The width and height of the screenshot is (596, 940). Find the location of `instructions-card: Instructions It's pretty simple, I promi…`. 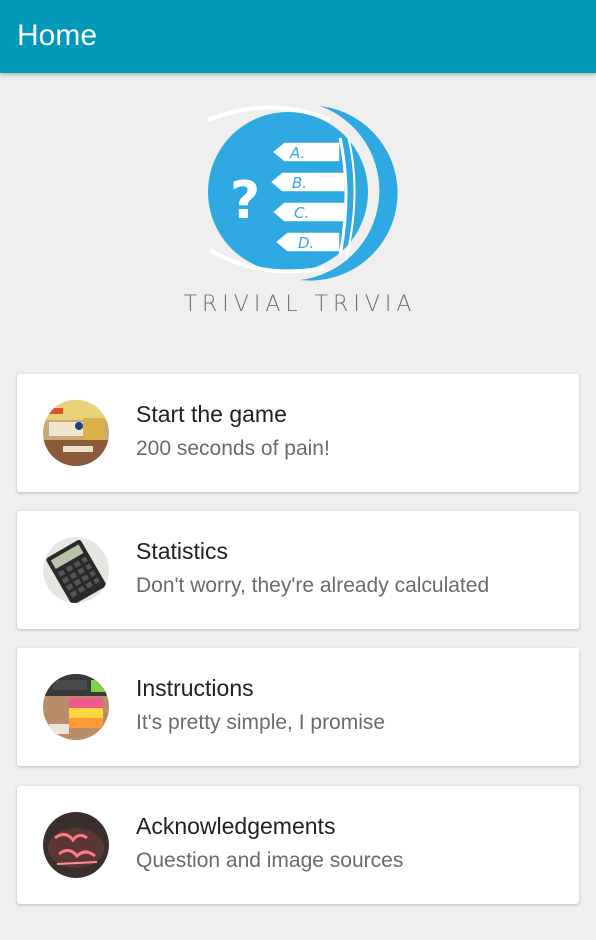

instructions-card: Instructions It's pretty simple, I promi… is located at coordinates (298, 707).